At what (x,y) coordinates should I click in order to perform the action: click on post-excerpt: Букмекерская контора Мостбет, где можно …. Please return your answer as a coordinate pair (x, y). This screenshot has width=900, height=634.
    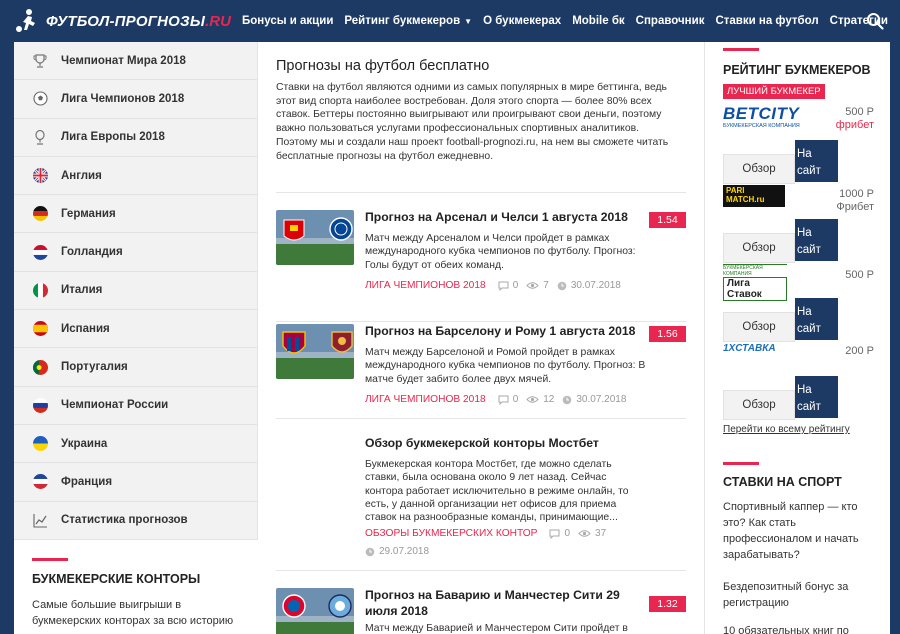
    Looking at the image, I should click on (497, 491).